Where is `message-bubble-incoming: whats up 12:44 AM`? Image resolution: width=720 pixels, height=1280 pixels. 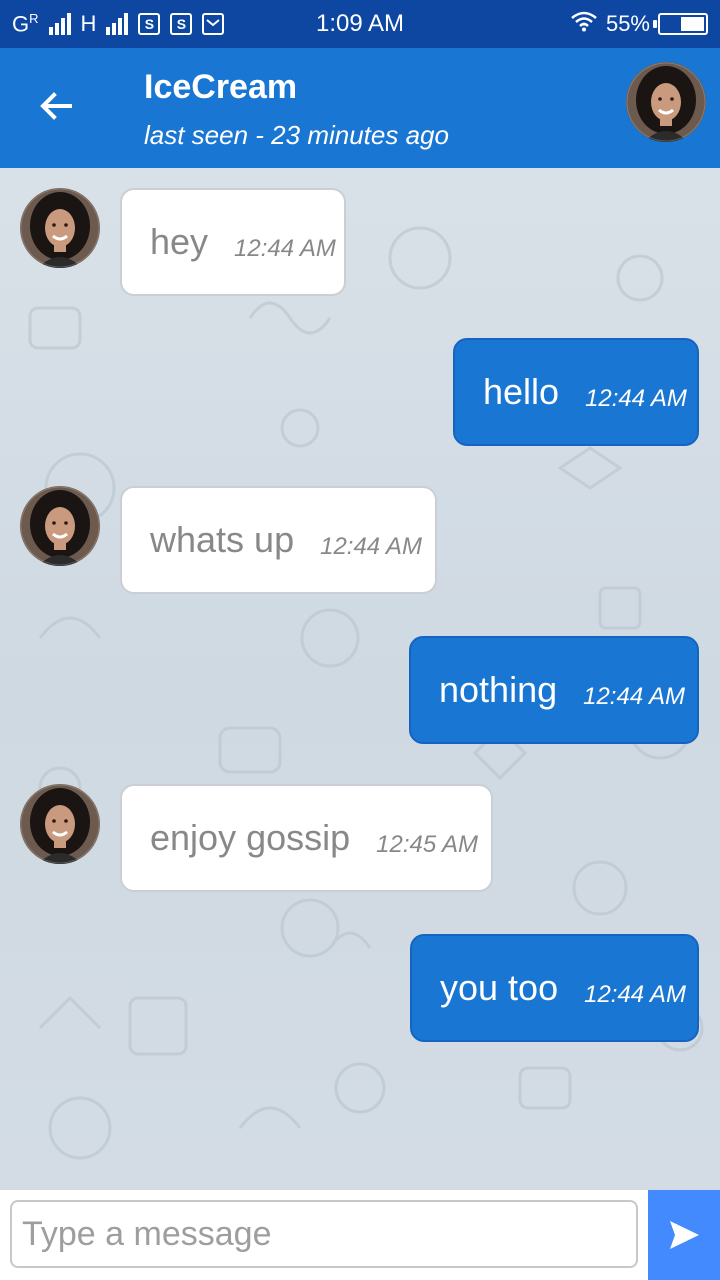 message-bubble-incoming: whats up 12:44 AM is located at coordinates (278, 540).